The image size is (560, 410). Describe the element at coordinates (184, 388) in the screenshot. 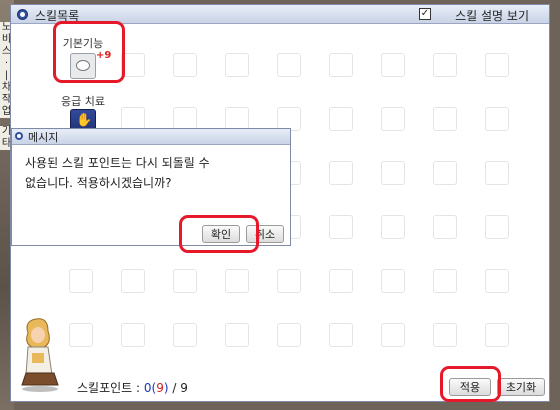

I see `skill-points-total: 9` at that location.